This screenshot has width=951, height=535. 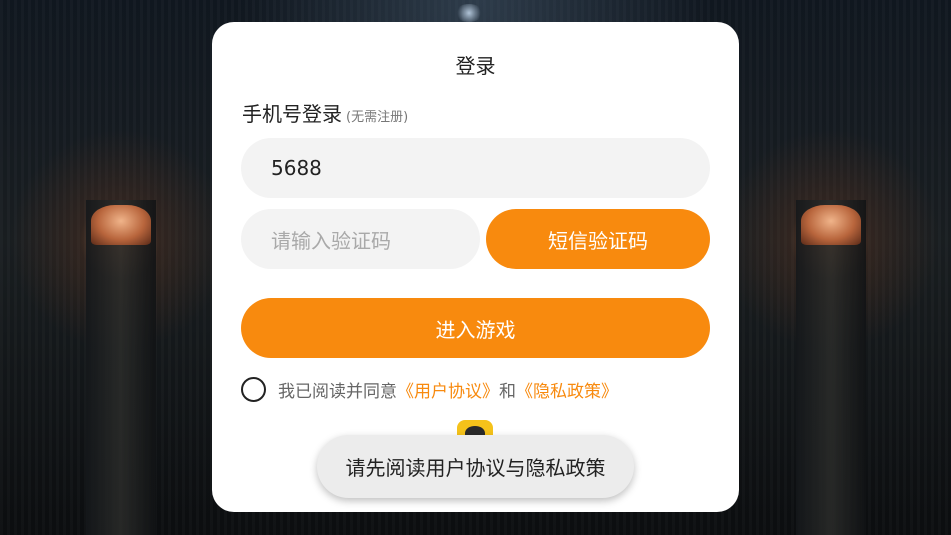 What do you see at coordinates (377, 117) in the screenshot?
I see `no-register-hint: (无需注册)` at bounding box center [377, 117].